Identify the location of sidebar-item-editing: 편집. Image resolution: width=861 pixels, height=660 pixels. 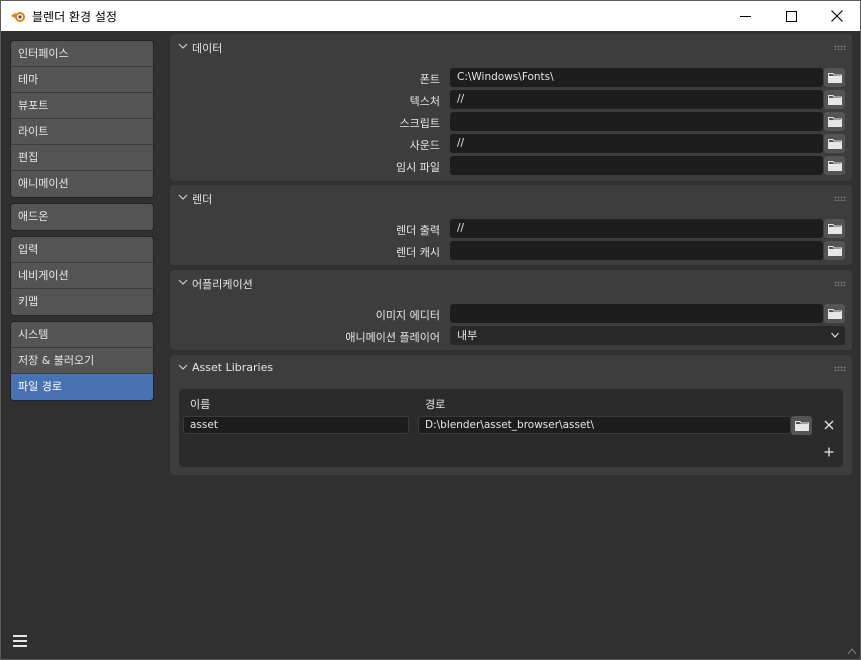
(82, 158).